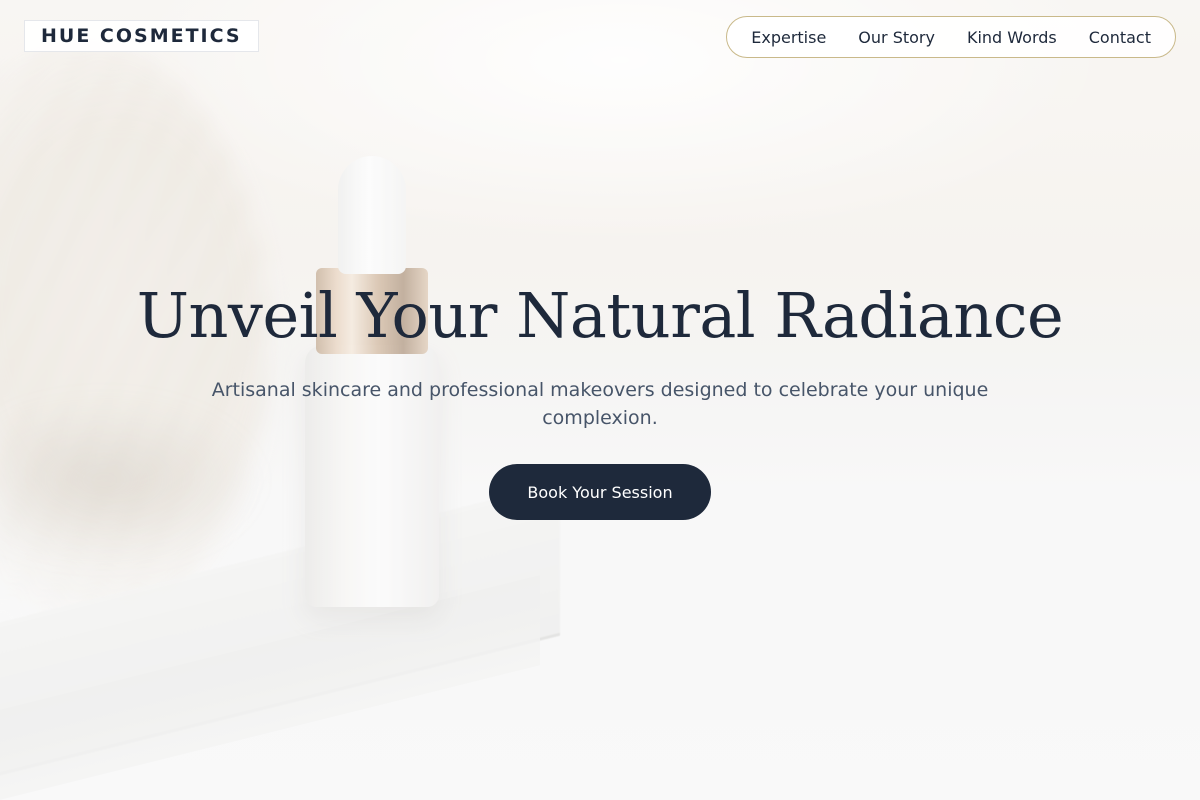 The width and height of the screenshot is (1200, 800). Describe the element at coordinates (600, 492) in the screenshot. I see `book-session-button: Book Your Session` at that location.